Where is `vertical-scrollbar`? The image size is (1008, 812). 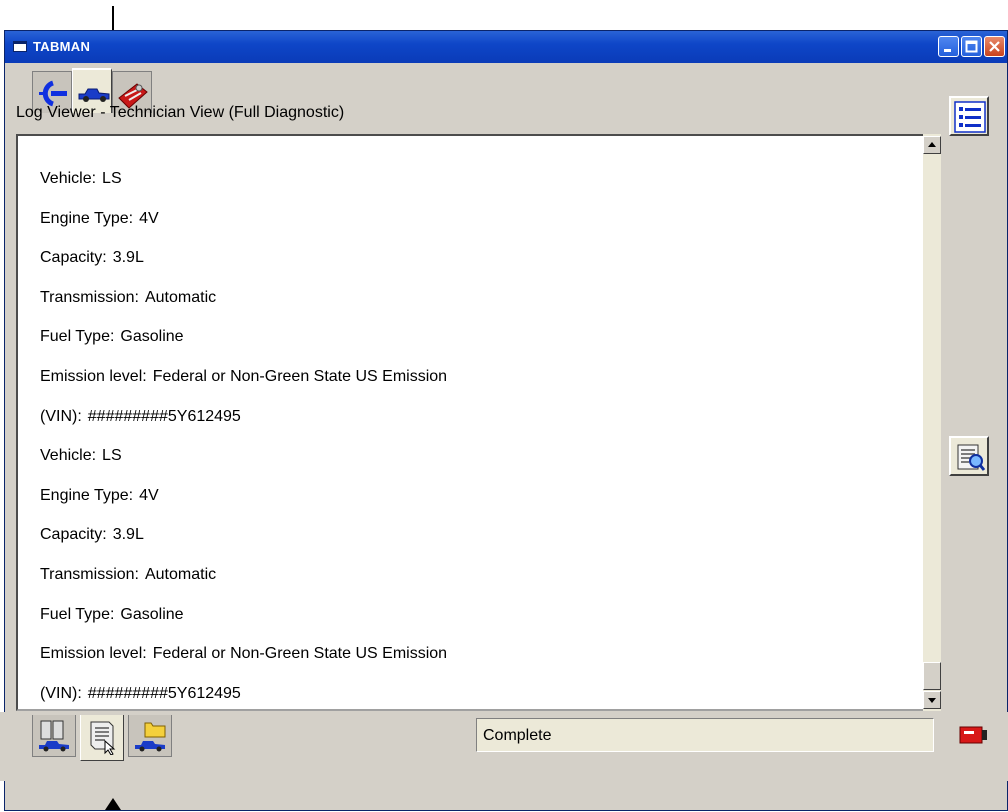
vertical-scrollbar is located at coordinates (932, 422).